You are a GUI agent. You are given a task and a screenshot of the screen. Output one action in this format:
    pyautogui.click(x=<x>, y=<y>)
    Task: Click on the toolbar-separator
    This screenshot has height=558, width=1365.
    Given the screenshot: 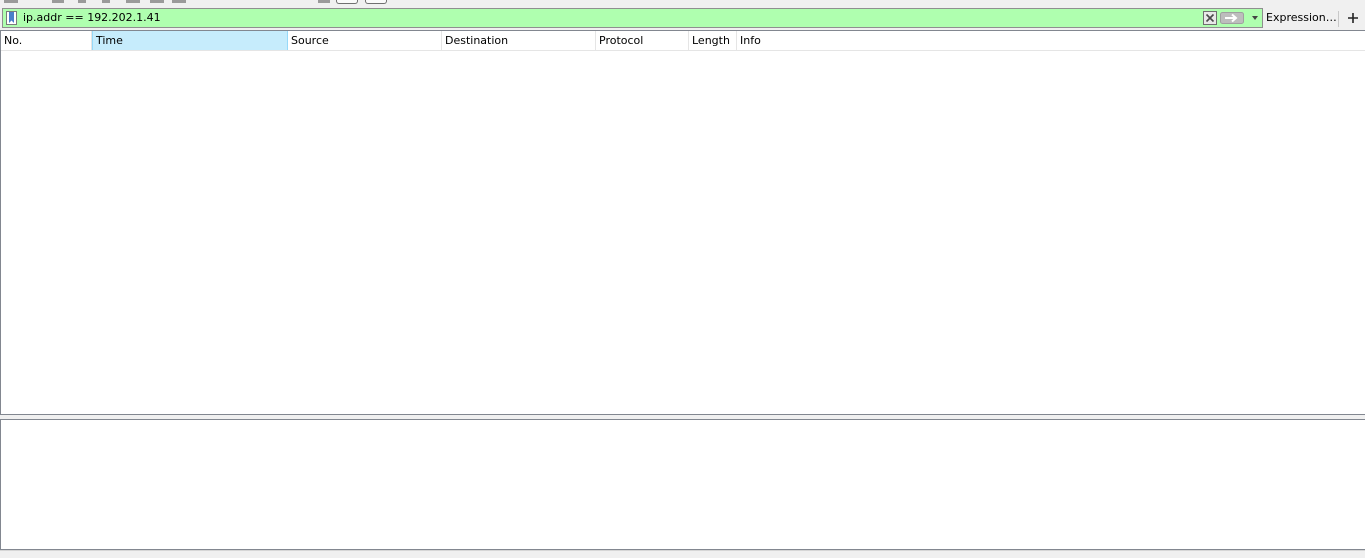 What is the action you would take?
    pyautogui.click(x=1338, y=19)
    